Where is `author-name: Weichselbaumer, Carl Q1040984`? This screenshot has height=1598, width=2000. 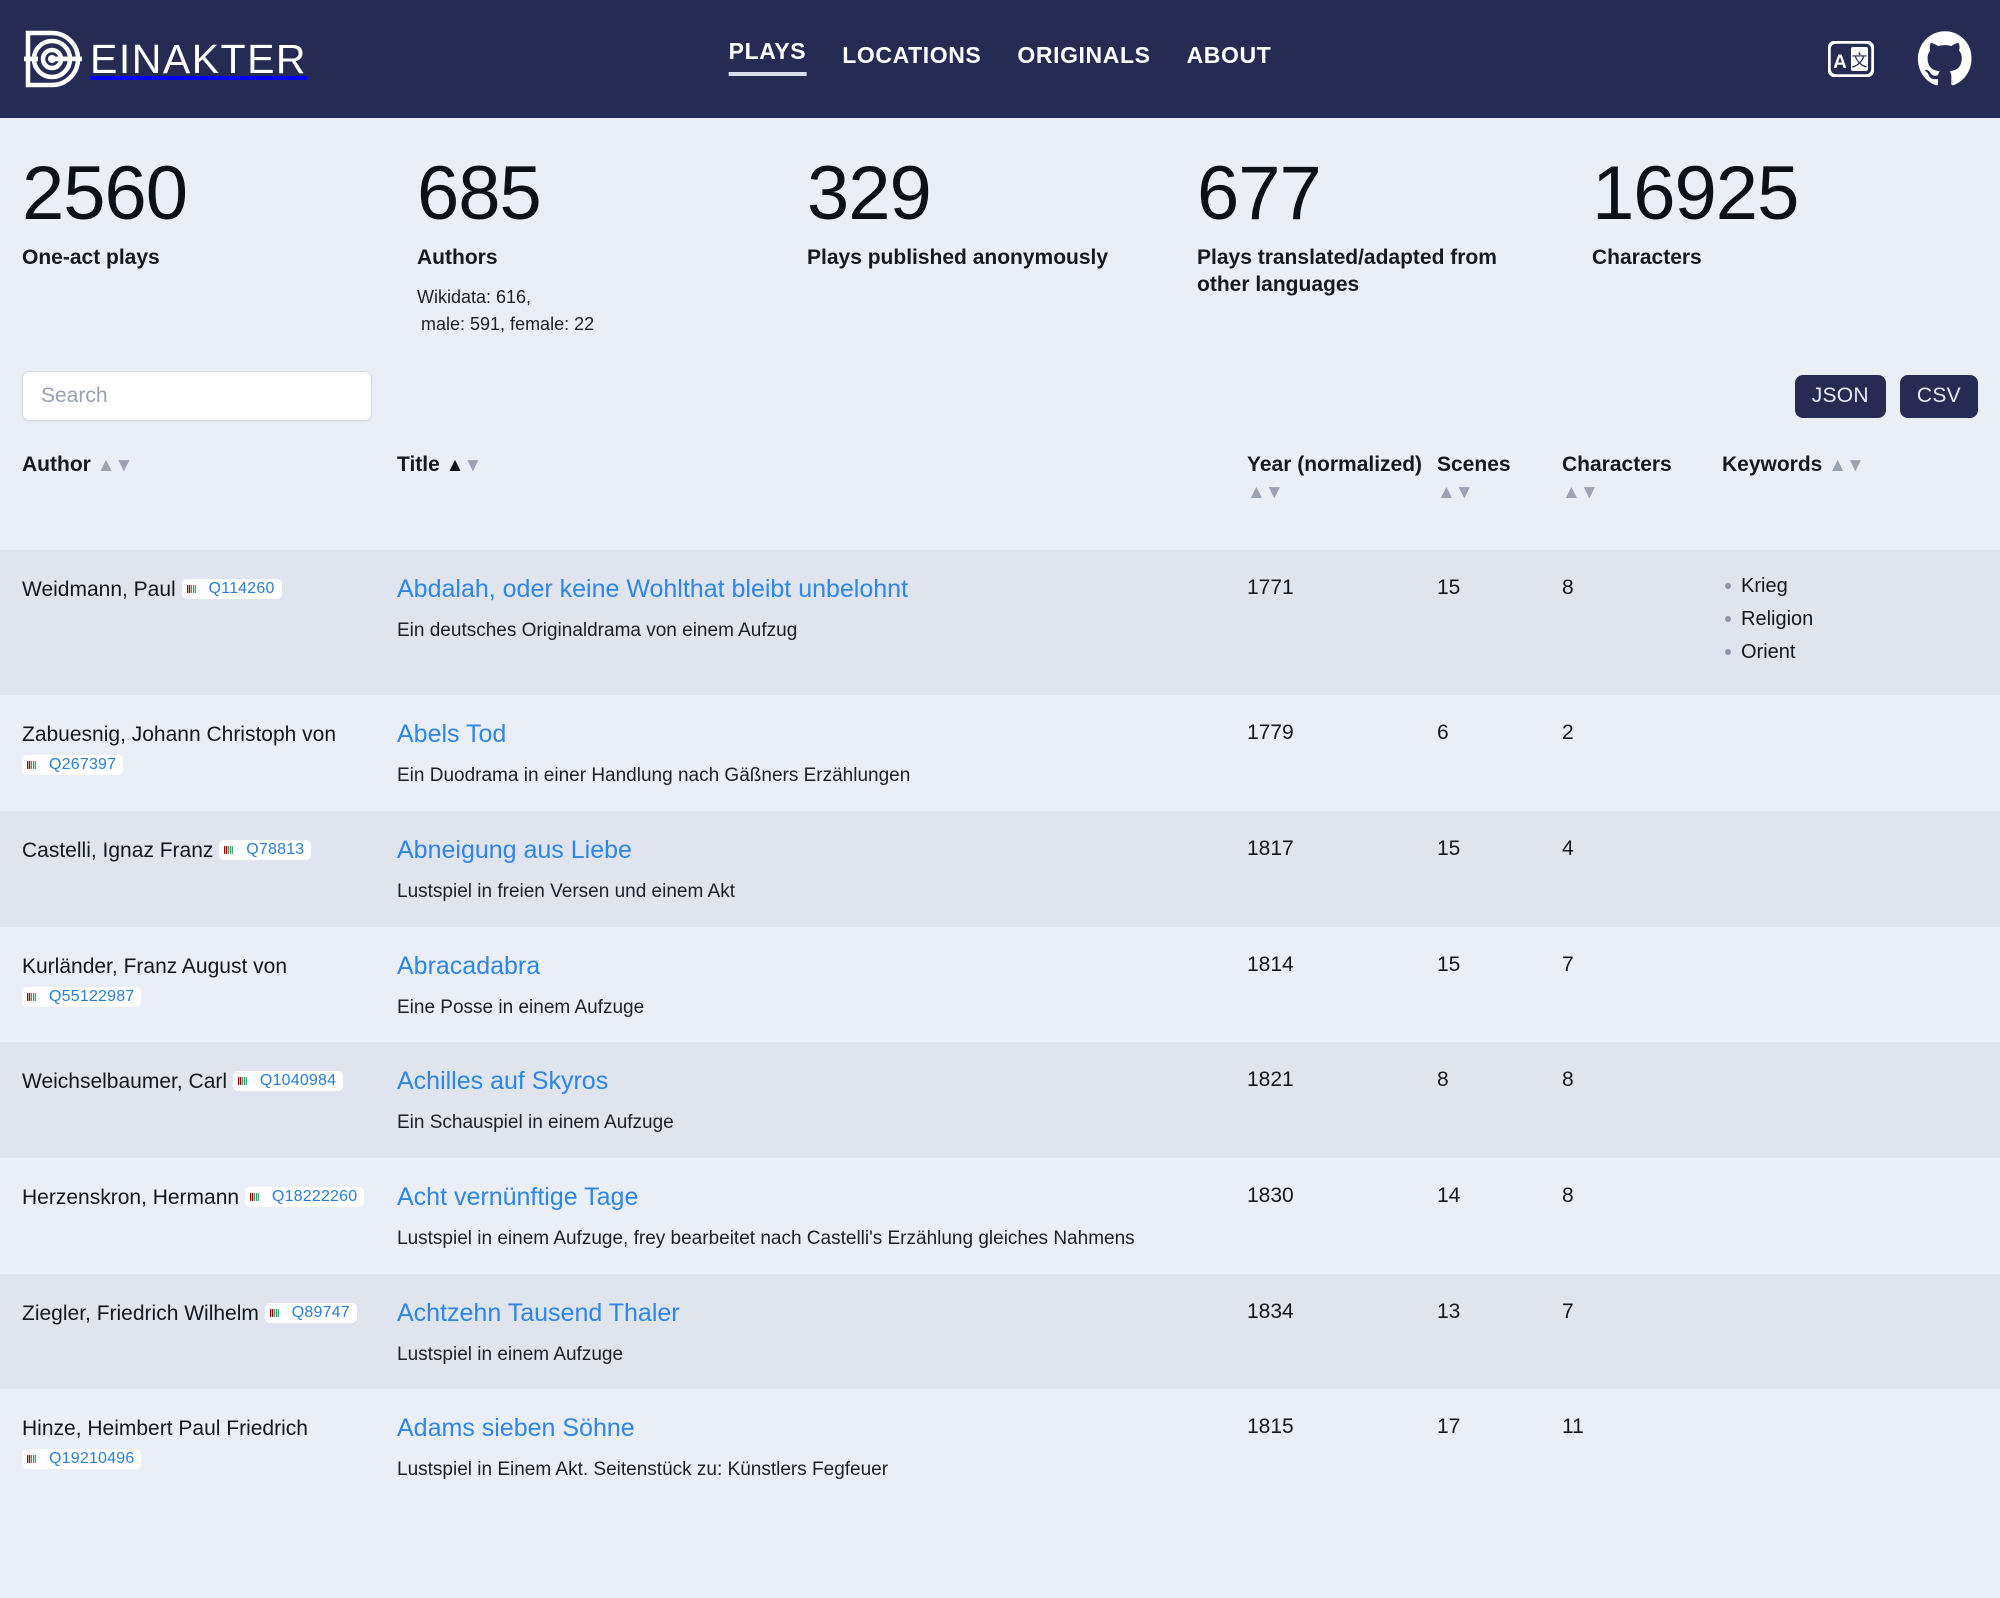
author-name: Weichselbaumer, Carl Q1040984 is located at coordinates (183, 1081).